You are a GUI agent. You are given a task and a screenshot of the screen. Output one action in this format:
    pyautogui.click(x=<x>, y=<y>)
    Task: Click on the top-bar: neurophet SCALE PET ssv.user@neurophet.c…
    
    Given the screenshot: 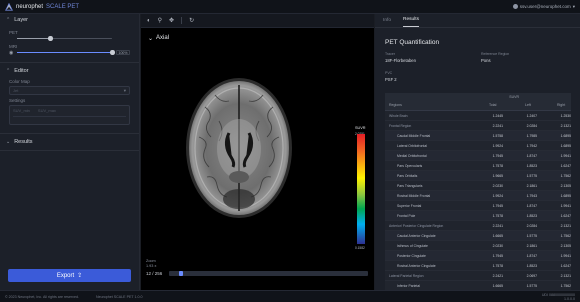 What is the action you would take?
    pyautogui.click(x=290, y=7)
    